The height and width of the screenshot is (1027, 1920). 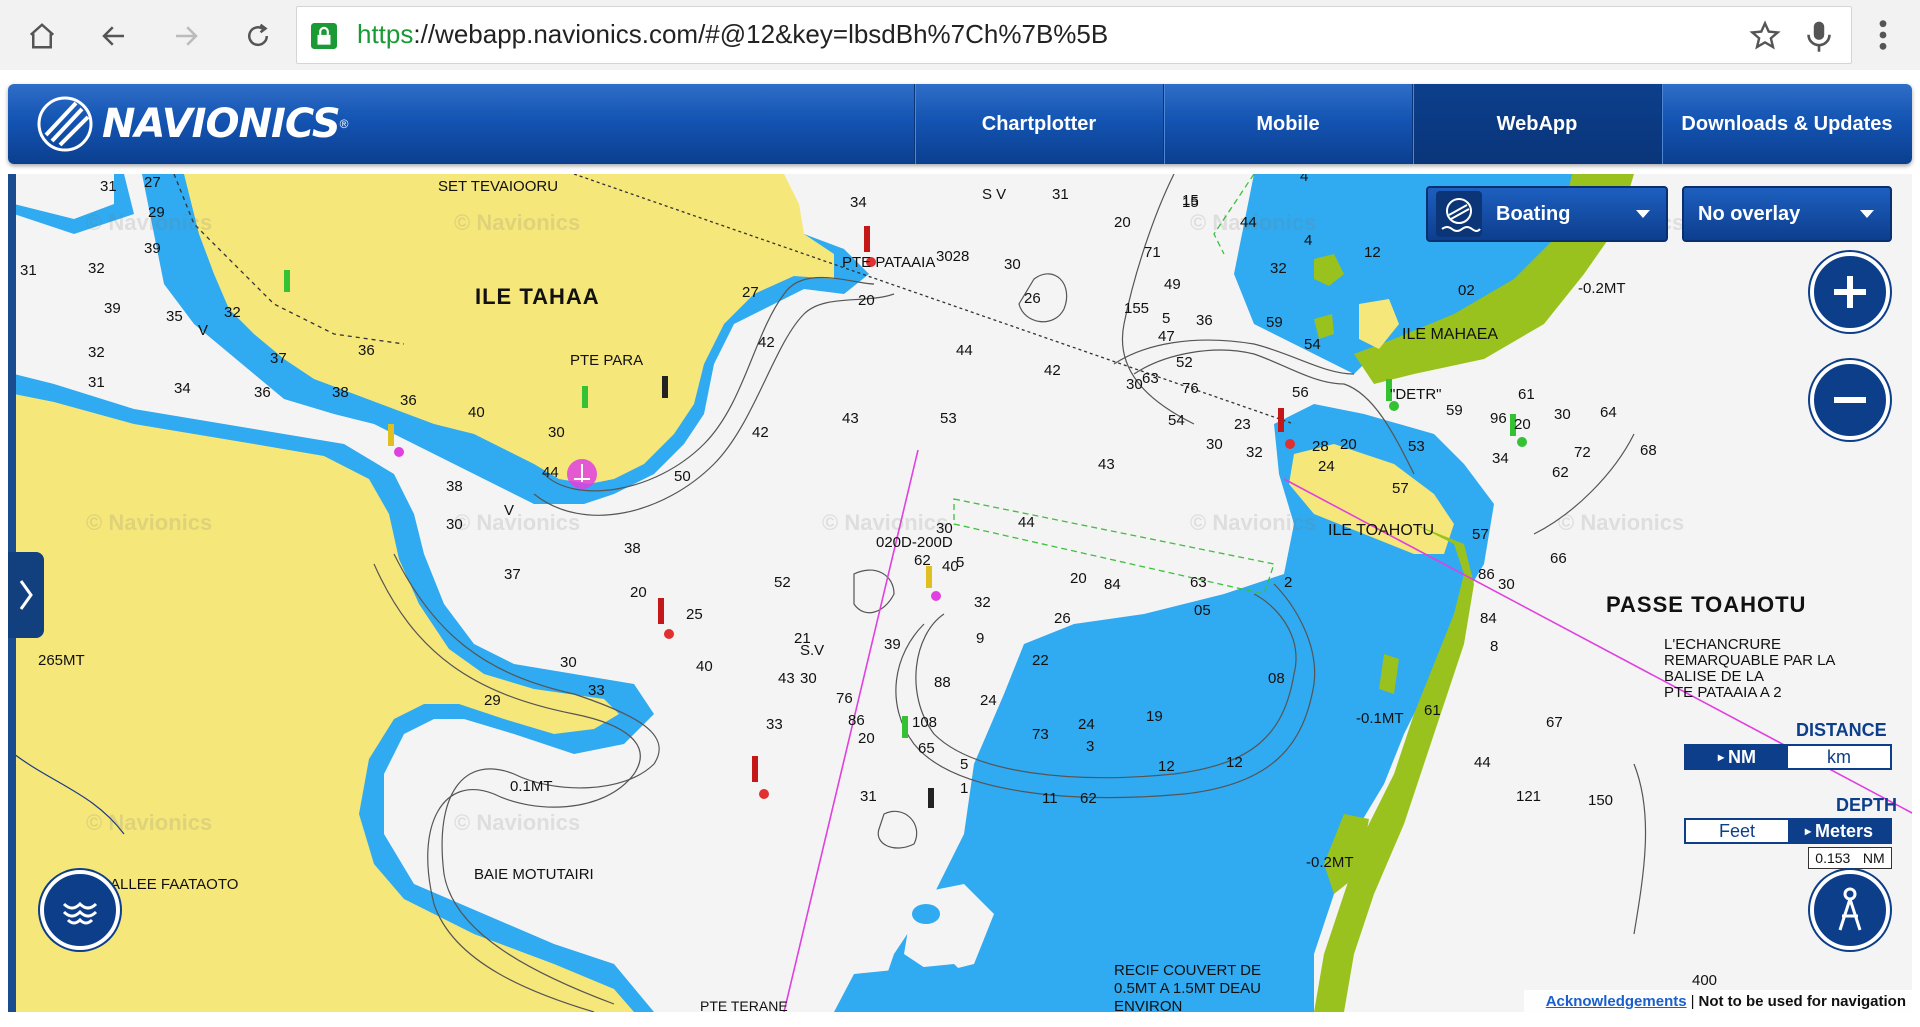 What do you see at coordinates (1202, 610) in the screenshot?
I see `depth-sounding: 05` at bounding box center [1202, 610].